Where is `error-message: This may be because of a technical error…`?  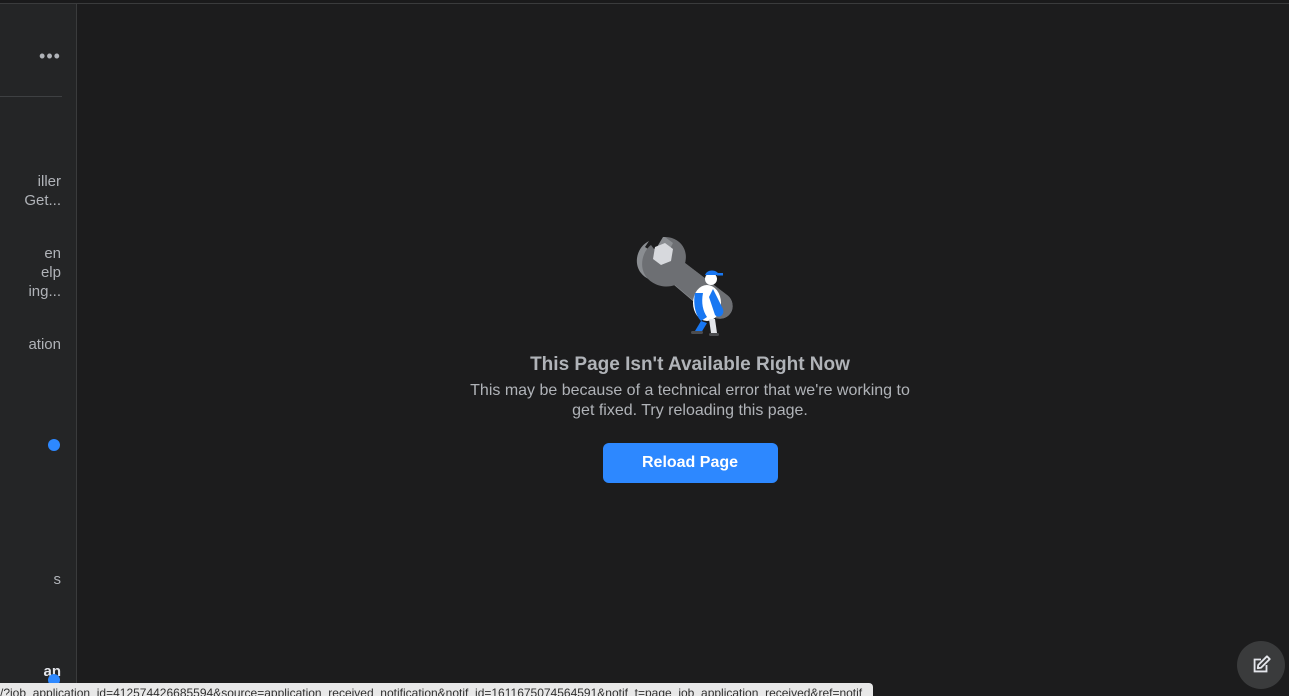
error-message: This may be because of a technical error… is located at coordinates (690, 400).